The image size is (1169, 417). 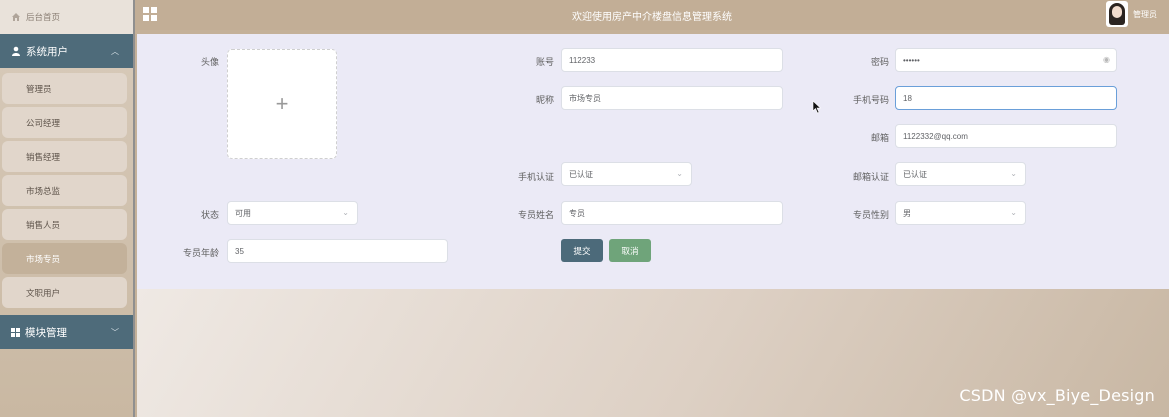 I want to click on chevron-down-icon: ﹀, so click(x=115, y=332).